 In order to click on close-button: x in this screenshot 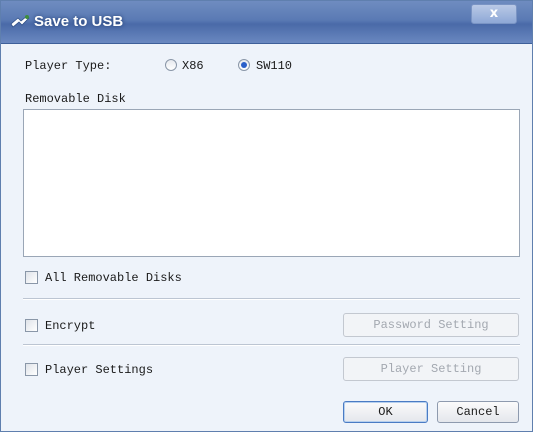, I will do `click(494, 14)`.